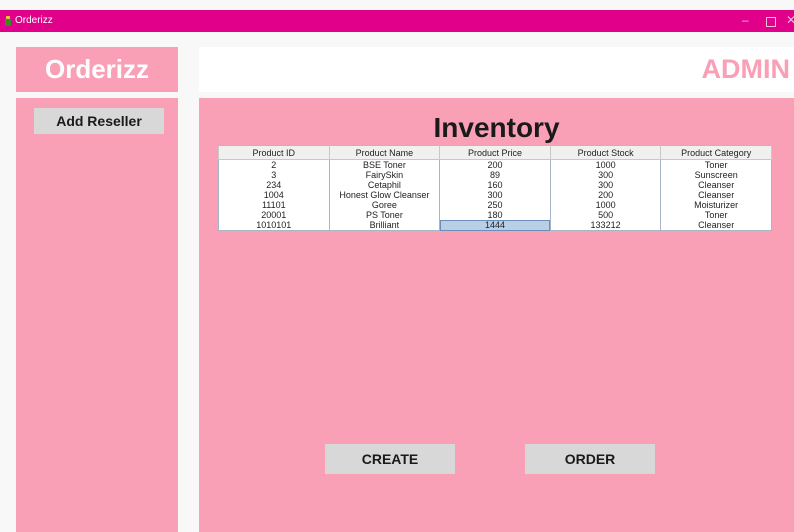 The width and height of the screenshot is (794, 532). What do you see at coordinates (605, 152) in the screenshot?
I see `column-header: Product Stock` at bounding box center [605, 152].